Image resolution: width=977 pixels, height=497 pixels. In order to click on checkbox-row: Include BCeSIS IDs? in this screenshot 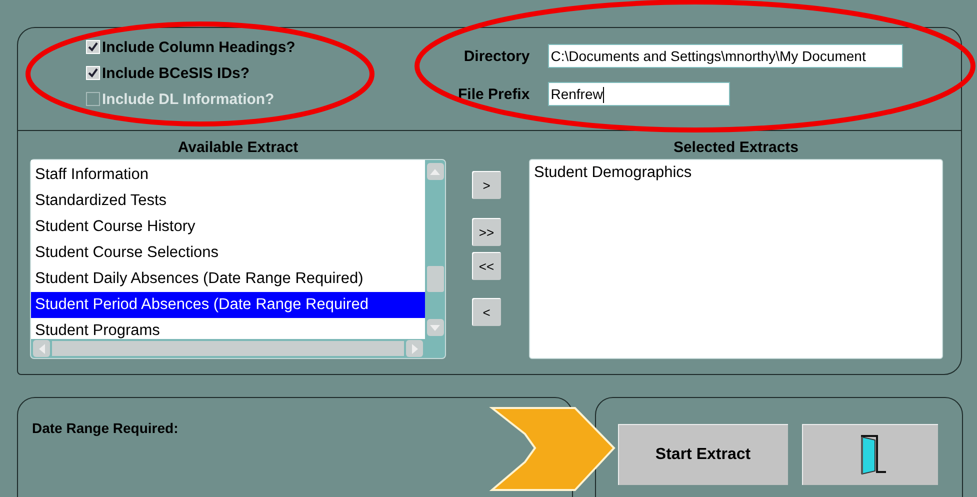, I will do `click(222, 73)`.